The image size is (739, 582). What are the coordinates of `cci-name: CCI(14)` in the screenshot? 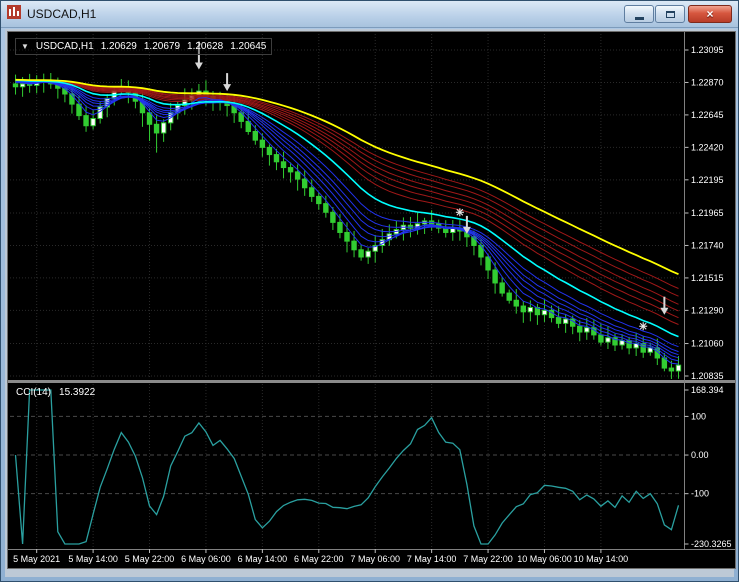 It's located at (34, 392).